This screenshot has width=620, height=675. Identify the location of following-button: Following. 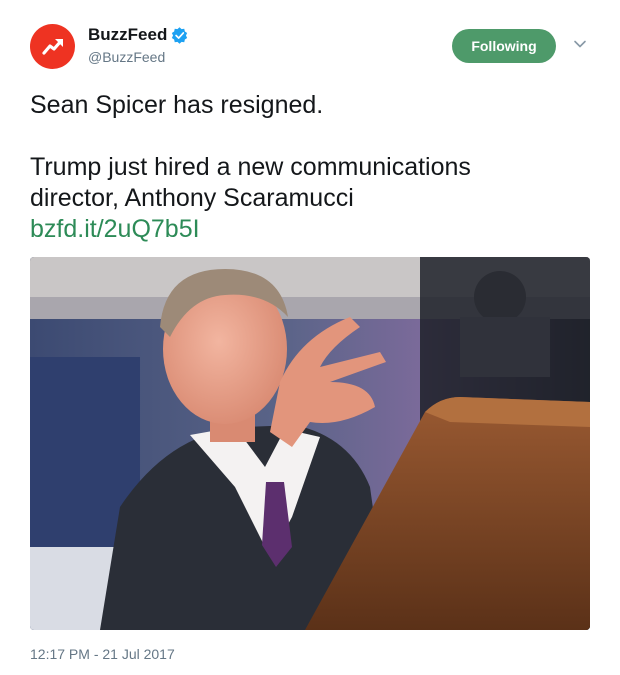
(504, 46).